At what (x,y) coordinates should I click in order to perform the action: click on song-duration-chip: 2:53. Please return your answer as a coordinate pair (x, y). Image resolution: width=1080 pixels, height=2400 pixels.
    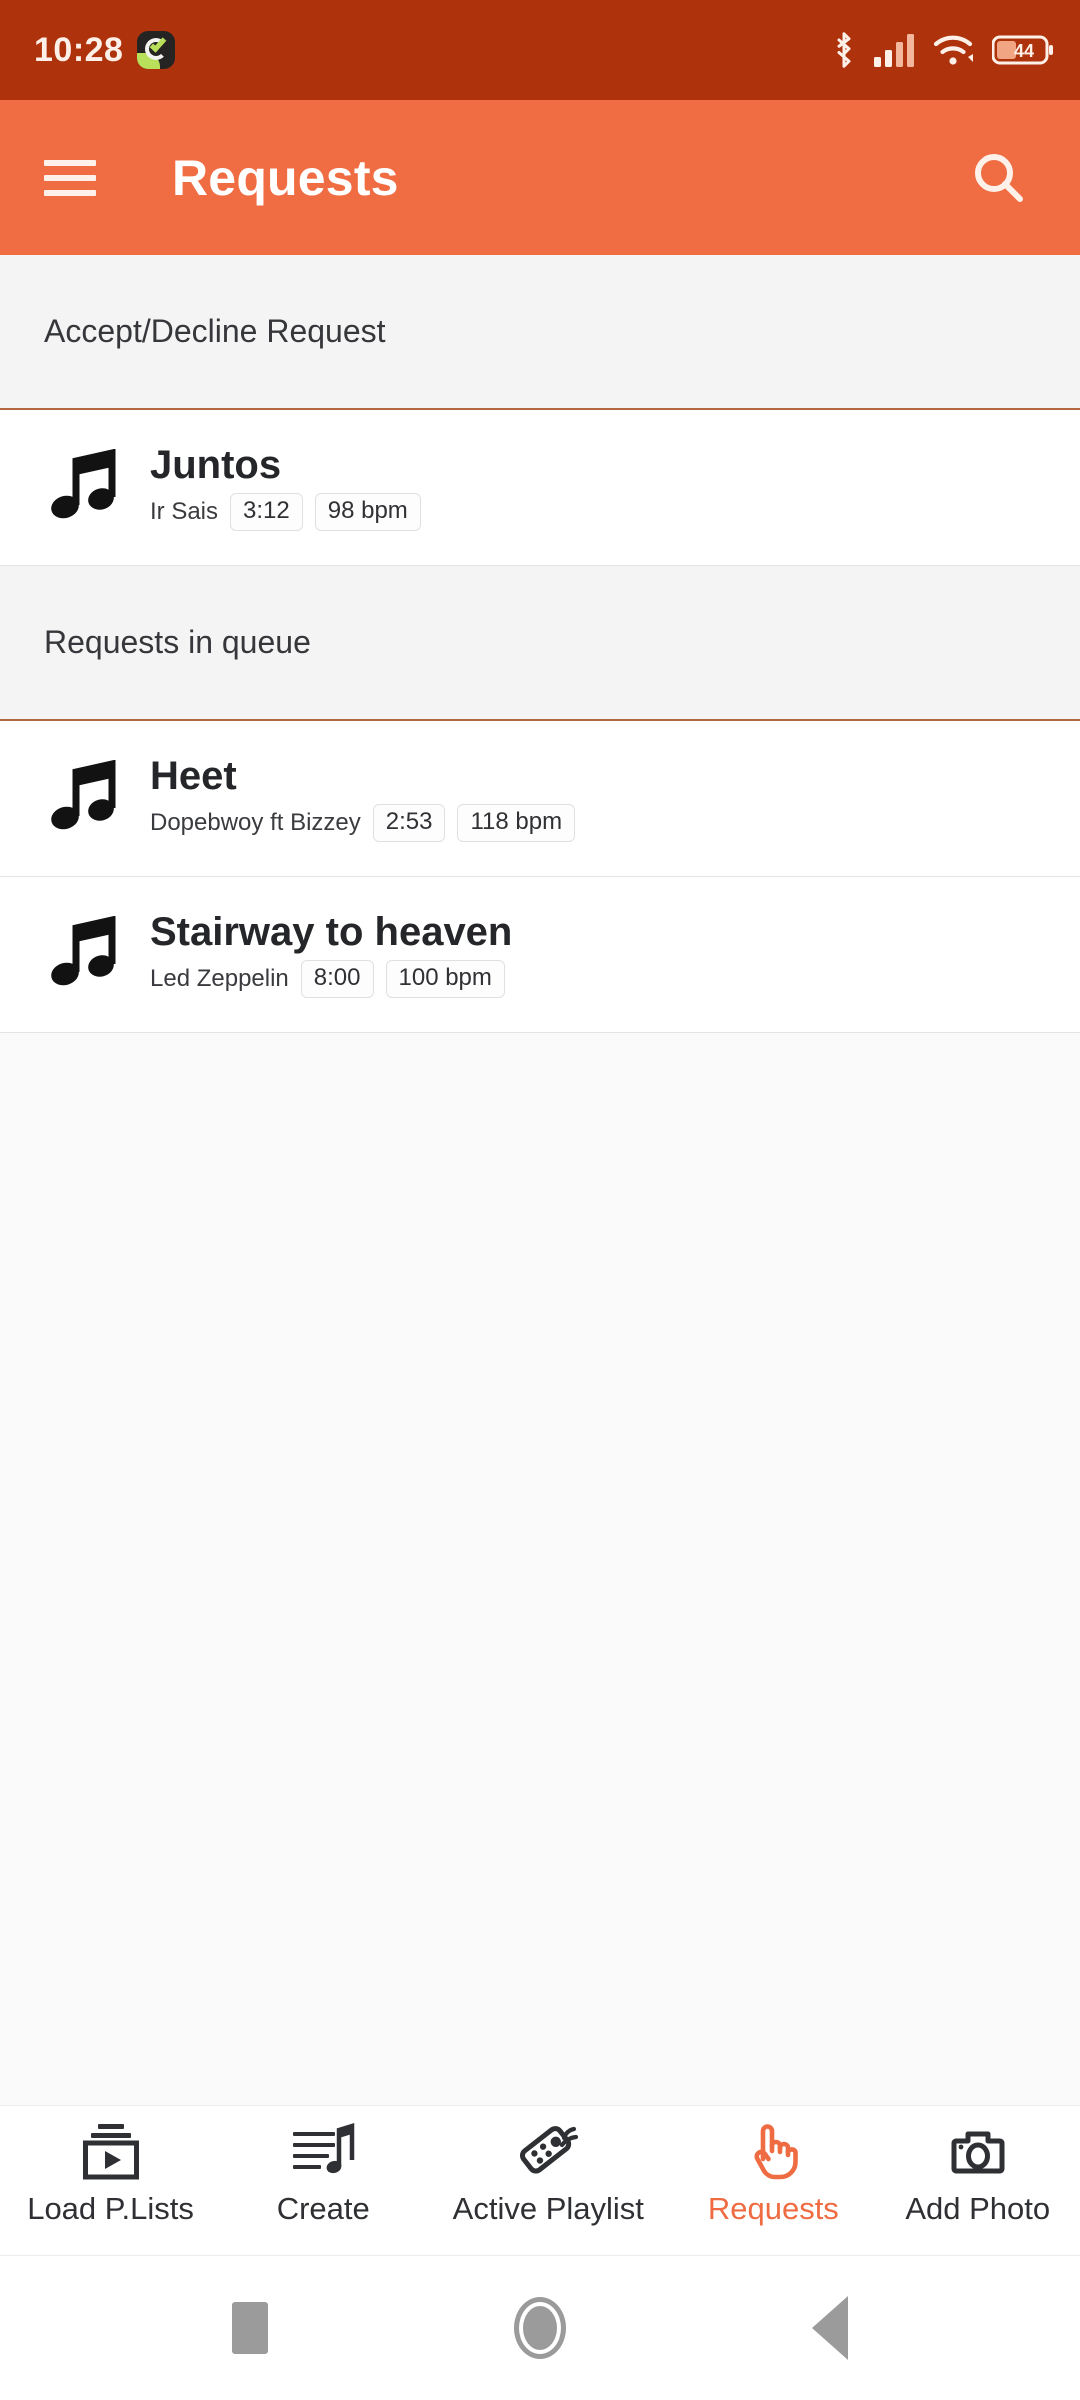
    Looking at the image, I should click on (409, 822).